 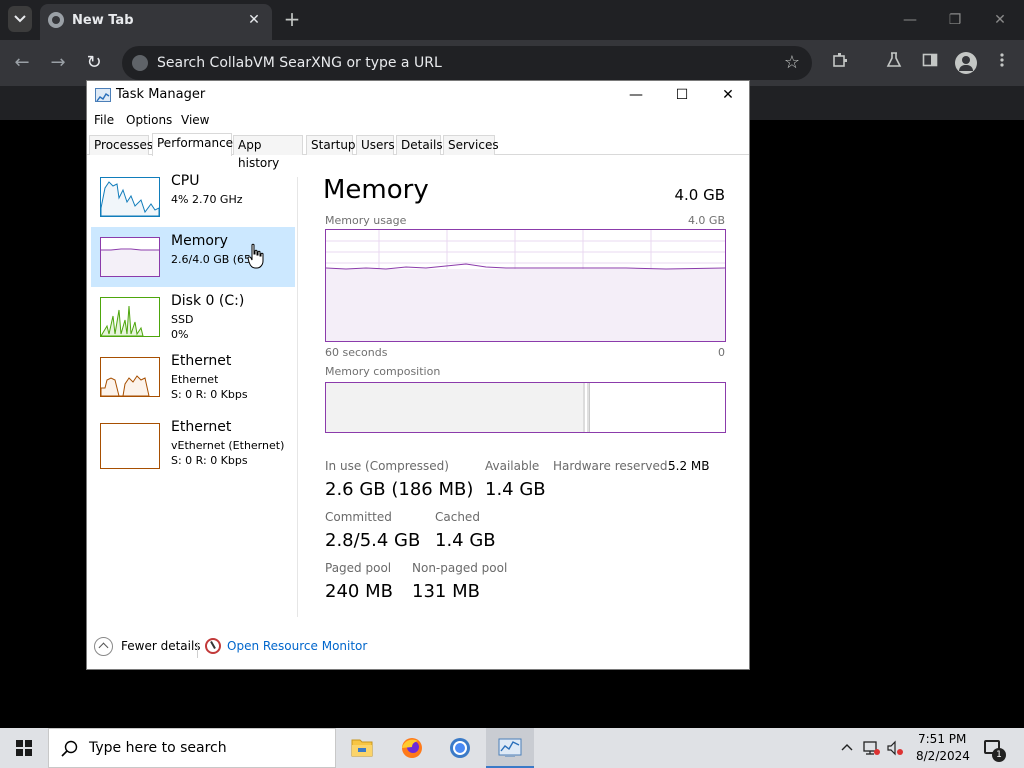 What do you see at coordinates (721, 352) in the screenshot?
I see `time-end-label: 0` at bounding box center [721, 352].